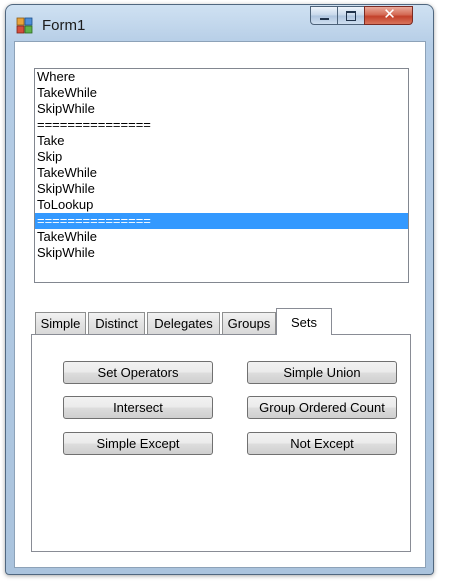  Describe the element at coordinates (24, 25) in the screenshot. I see `form-icon` at that location.